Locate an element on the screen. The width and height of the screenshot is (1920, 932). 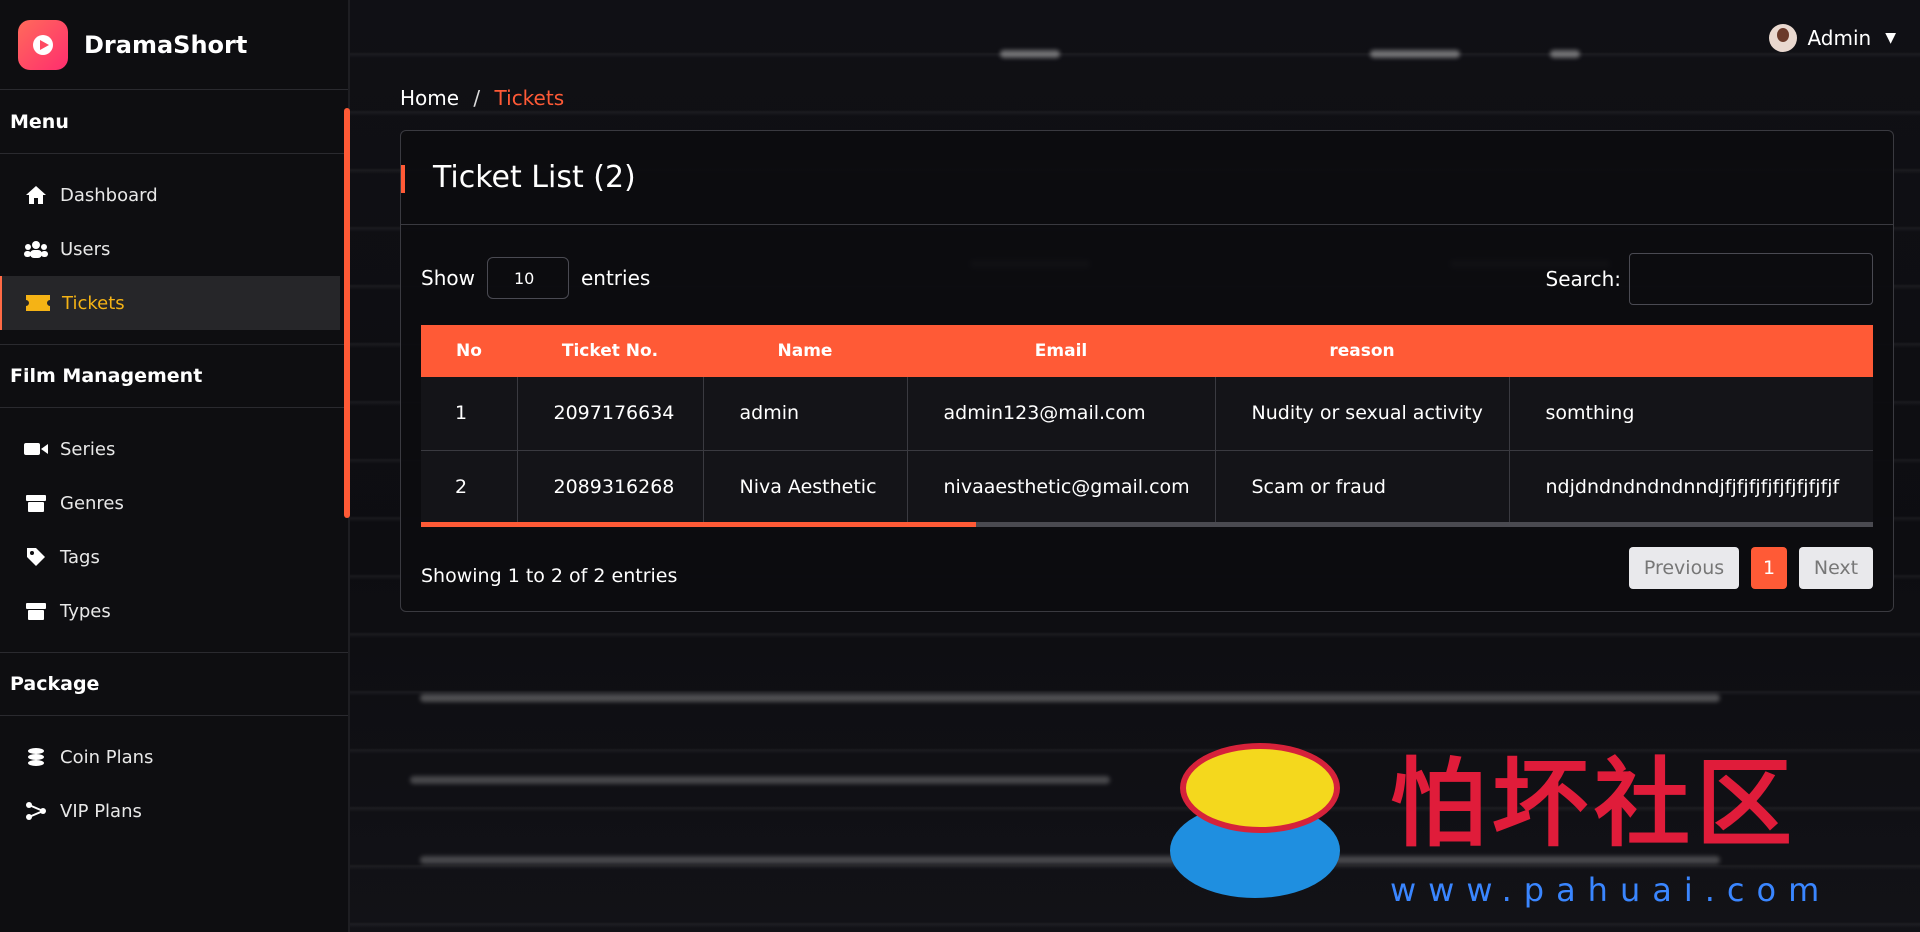
sidebar-item-label: Genres is located at coordinates (92, 503).